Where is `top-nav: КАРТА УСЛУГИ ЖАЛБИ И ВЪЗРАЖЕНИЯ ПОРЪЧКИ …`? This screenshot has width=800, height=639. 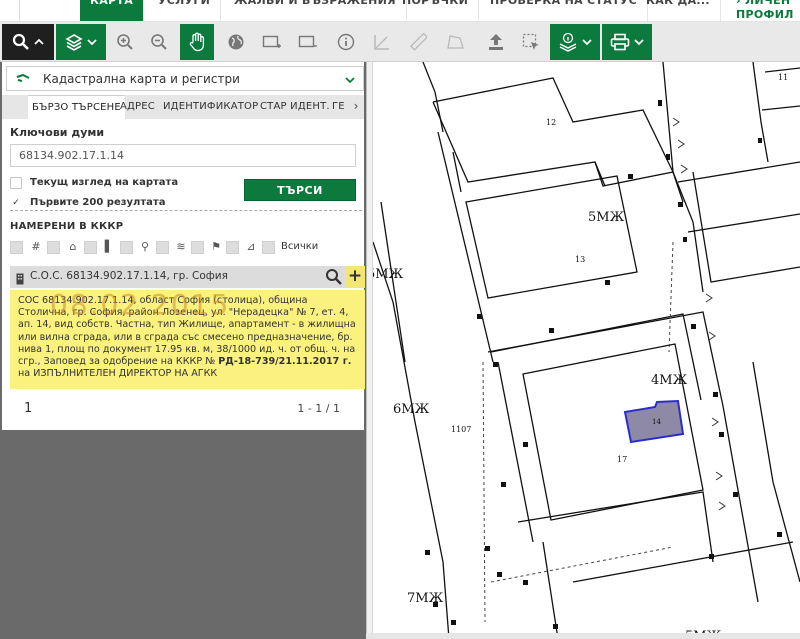
top-nav: КАРТА УСЛУГИ ЖАЛБИ И ВЪЗРАЖЕНИЯ ПОРЪЧКИ … is located at coordinates (400, 11).